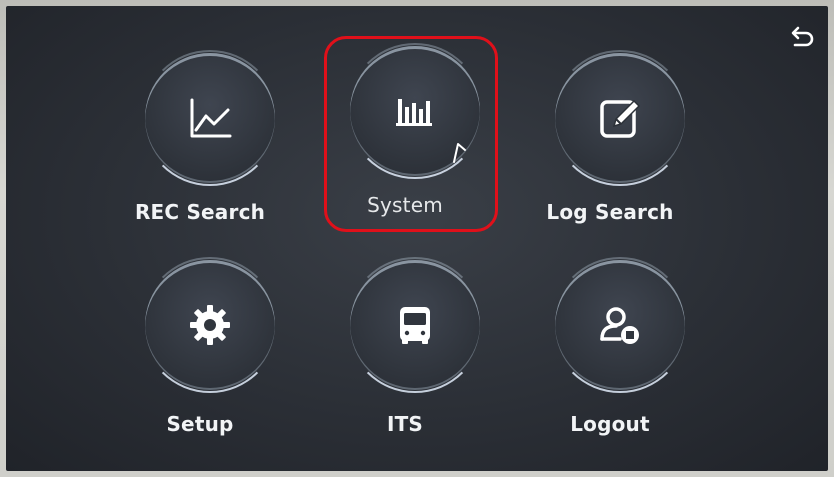 This screenshot has height=477, width=834. I want to click on menu-label-log-search: Log Search, so click(610, 212).